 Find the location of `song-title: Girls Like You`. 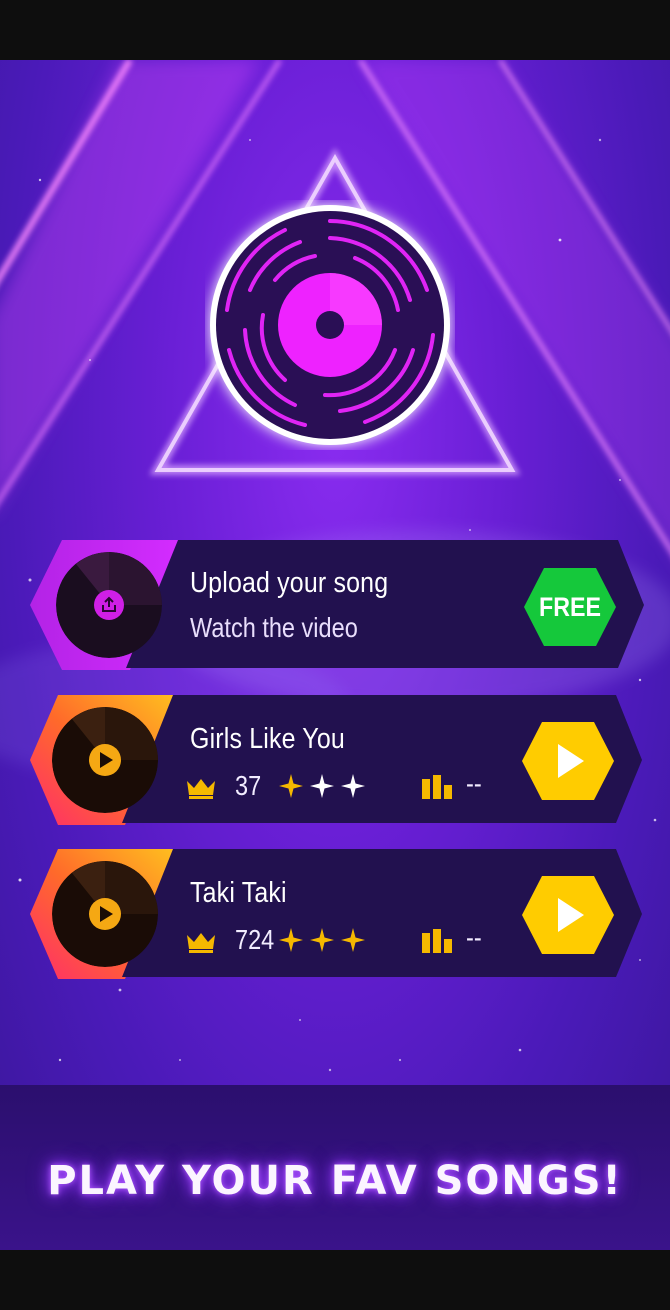

song-title: Girls Like You is located at coordinates (267, 739).